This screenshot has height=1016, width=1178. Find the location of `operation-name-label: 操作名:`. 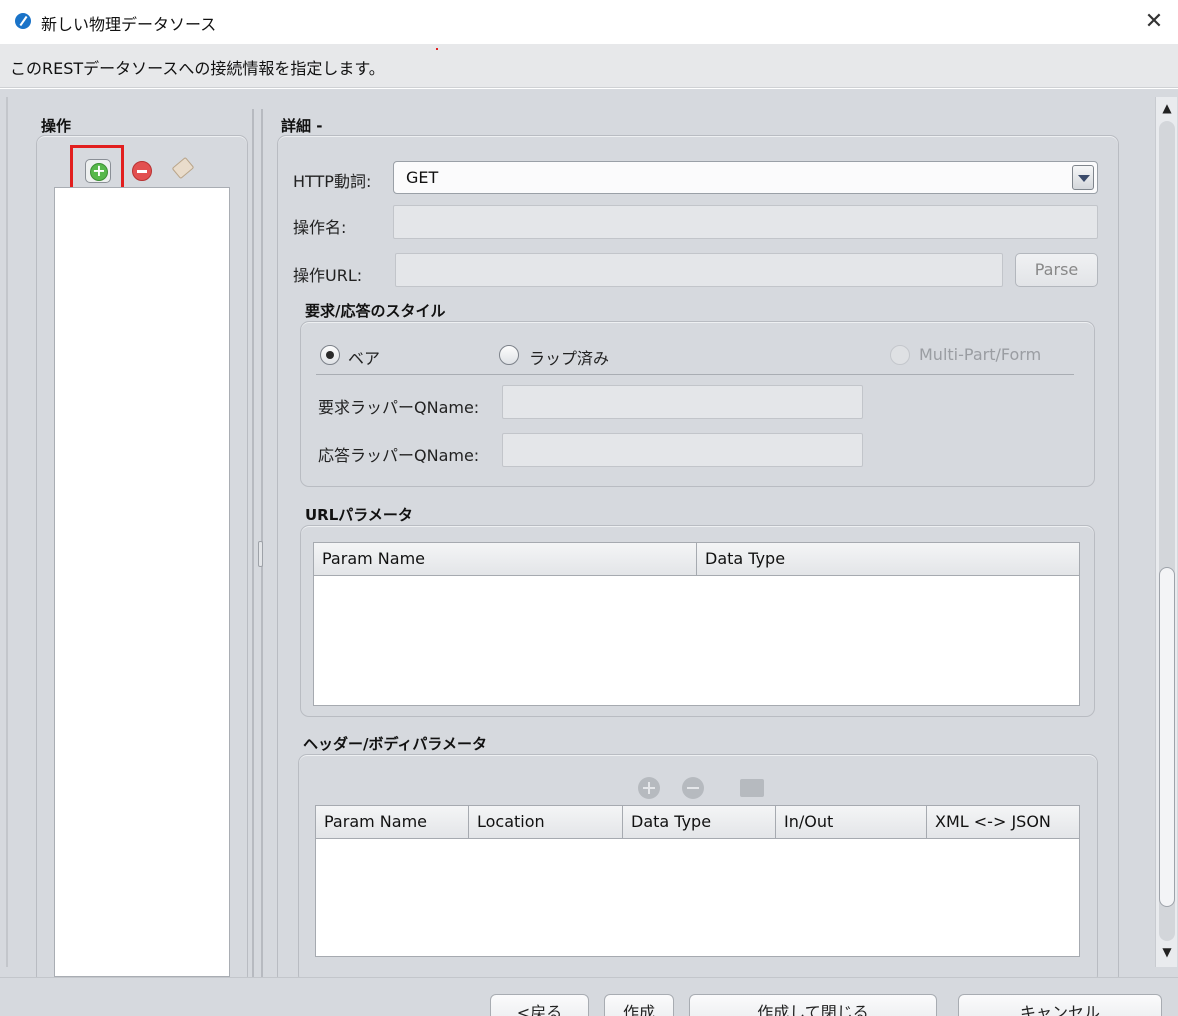

operation-name-label: 操作名: is located at coordinates (320, 227).